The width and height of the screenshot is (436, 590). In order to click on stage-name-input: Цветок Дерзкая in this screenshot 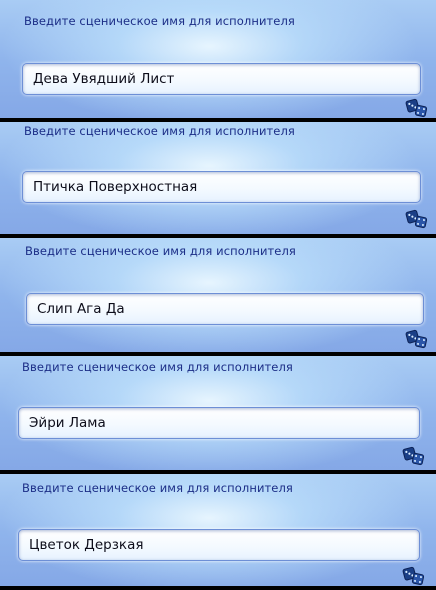, I will do `click(219, 545)`.